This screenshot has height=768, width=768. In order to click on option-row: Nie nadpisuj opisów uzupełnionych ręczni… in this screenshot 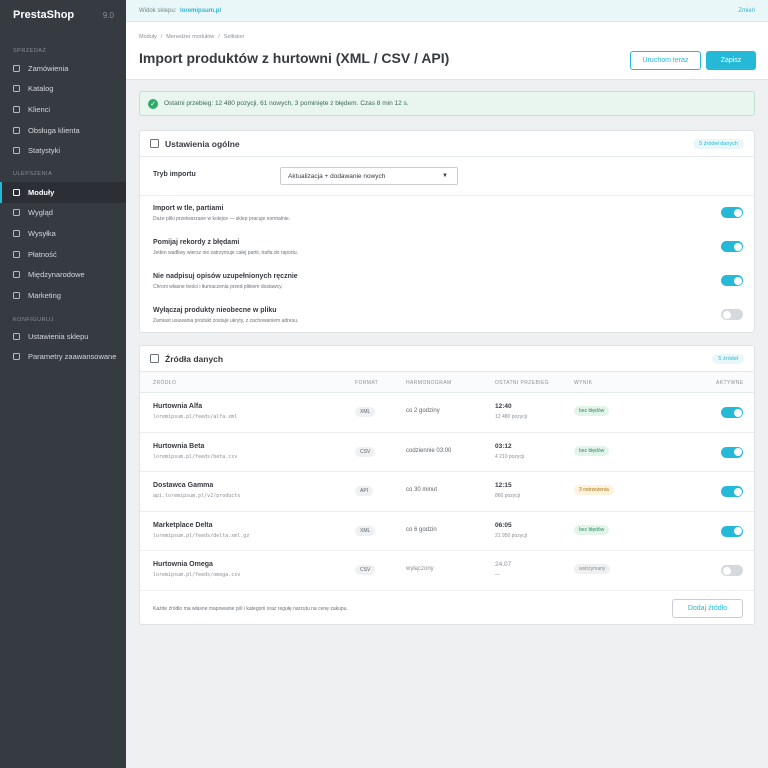, I will do `click(447, 281)`.